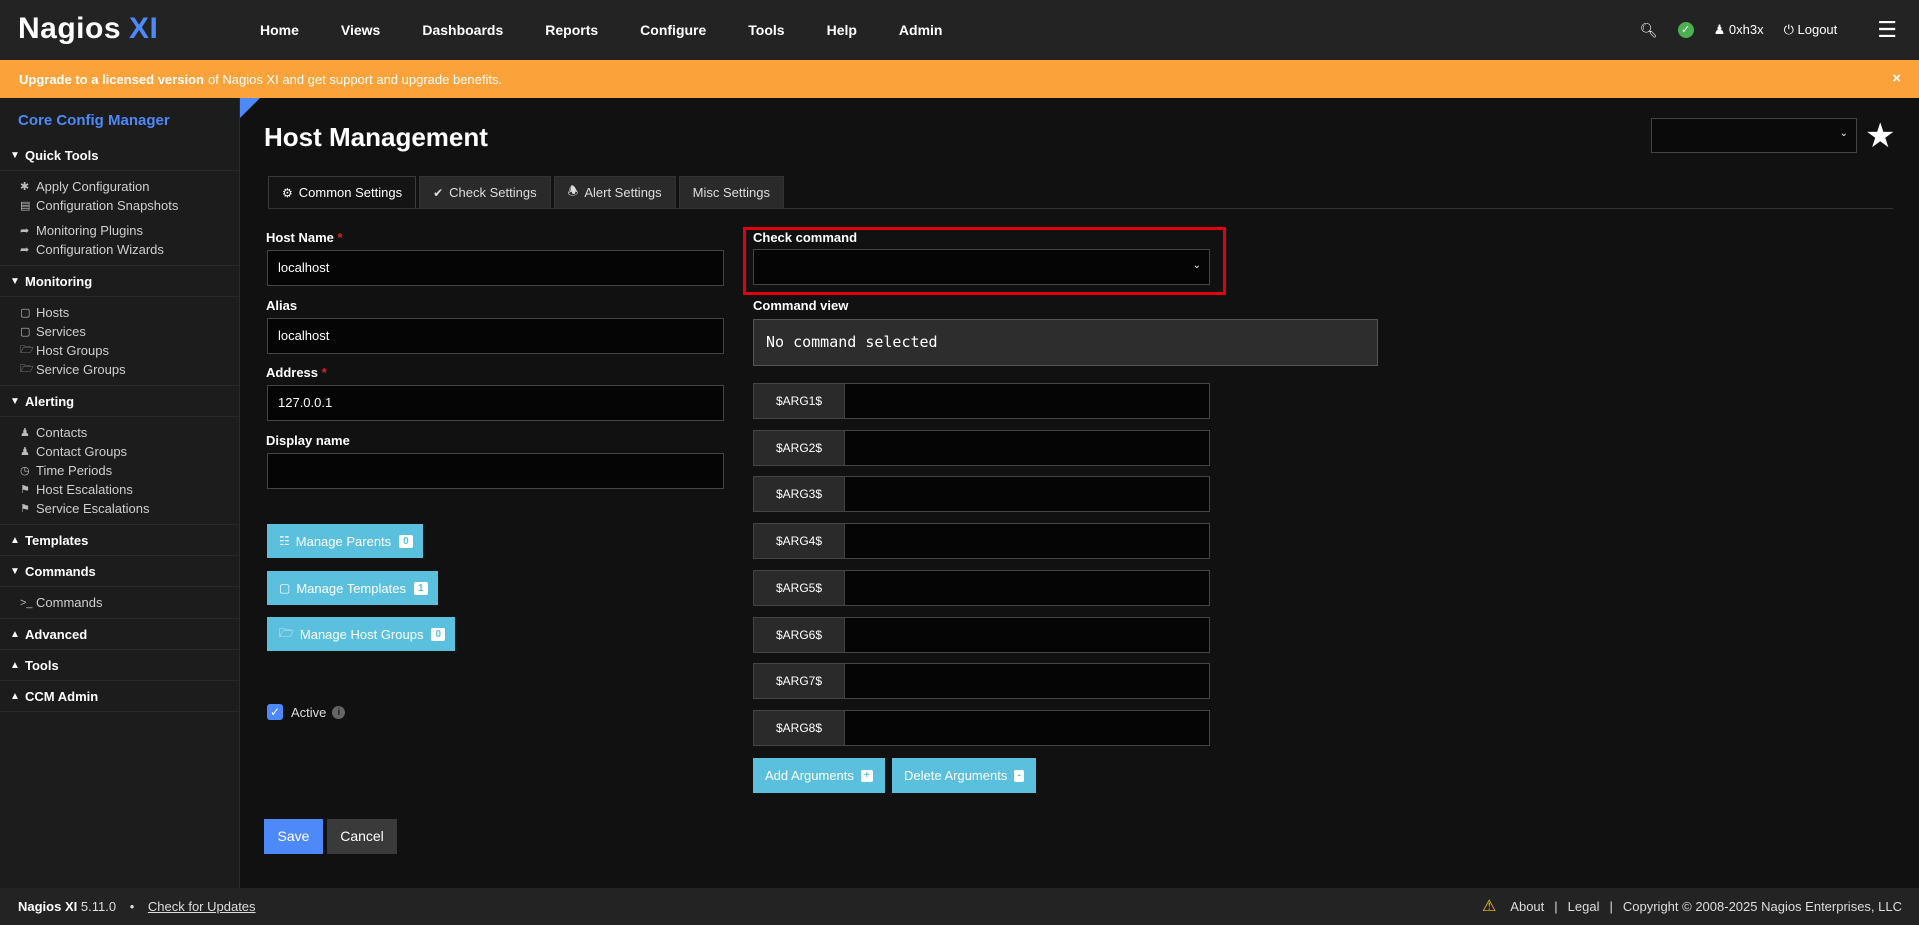  Describe the element at coordinates (495, 268) in the screenshot. I see `host-name-input: localhost` at that location.